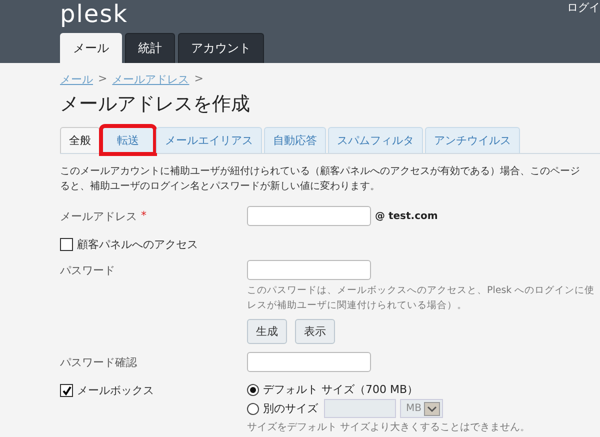 The width and height of the screenshot is (600, 437). What do you see at coordinates (115, 390) in the screenshot?
I see `field-label: メールボックス` at bounding box center [115, 390].